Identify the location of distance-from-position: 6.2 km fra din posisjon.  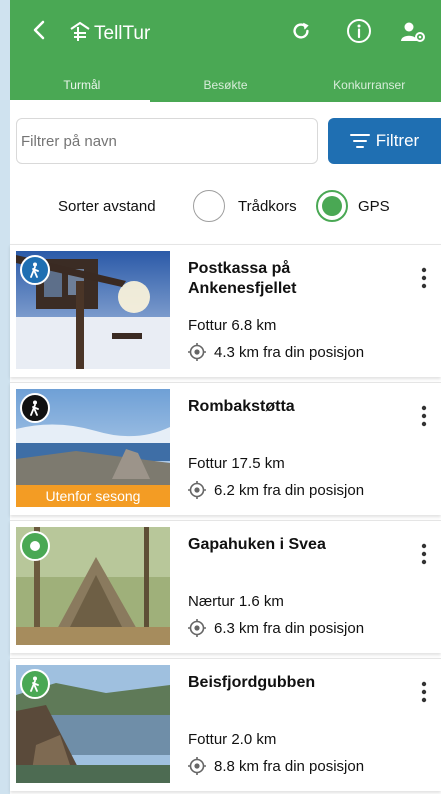
(289, 490).